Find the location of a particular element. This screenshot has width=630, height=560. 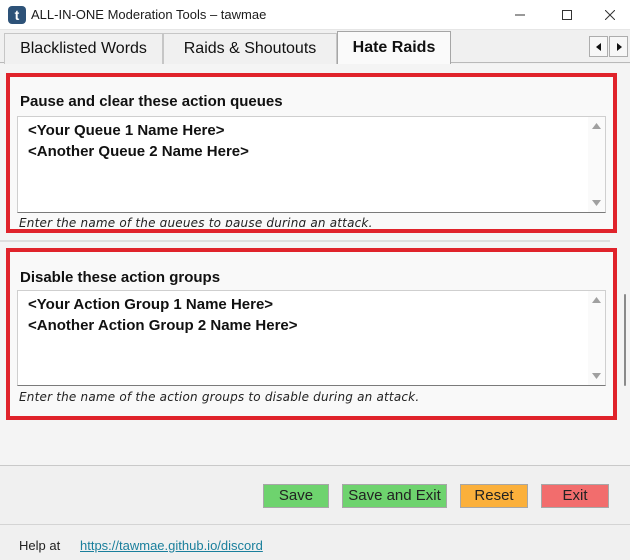

app-logo-icon: t is located at coordinates (17, 15).